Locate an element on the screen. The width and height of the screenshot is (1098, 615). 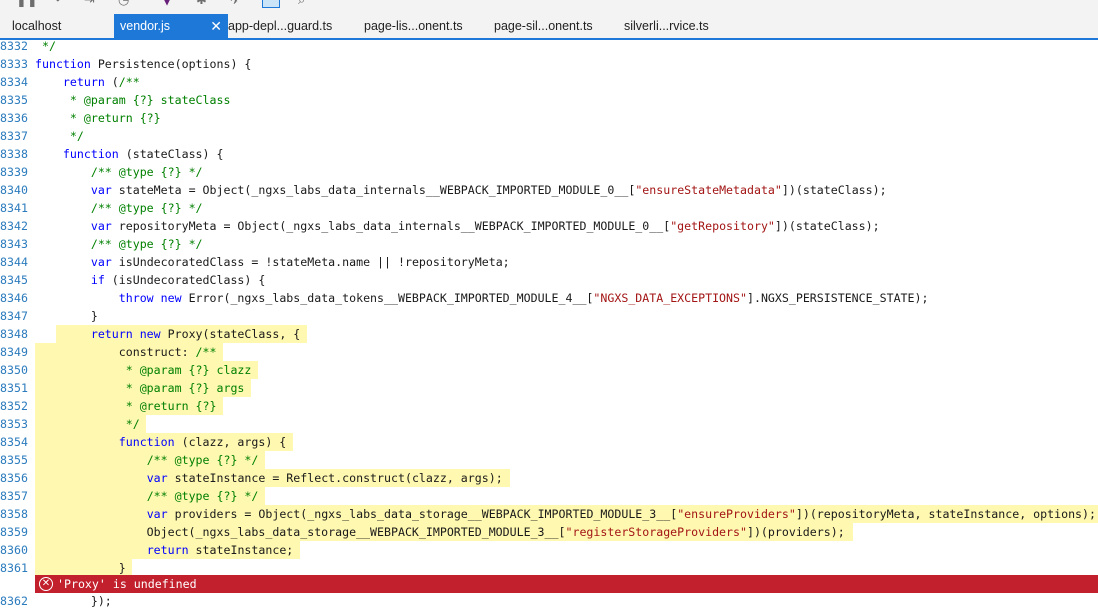
code-line: 8355 /** @type {?} */ is located at coordinates (549, 460).